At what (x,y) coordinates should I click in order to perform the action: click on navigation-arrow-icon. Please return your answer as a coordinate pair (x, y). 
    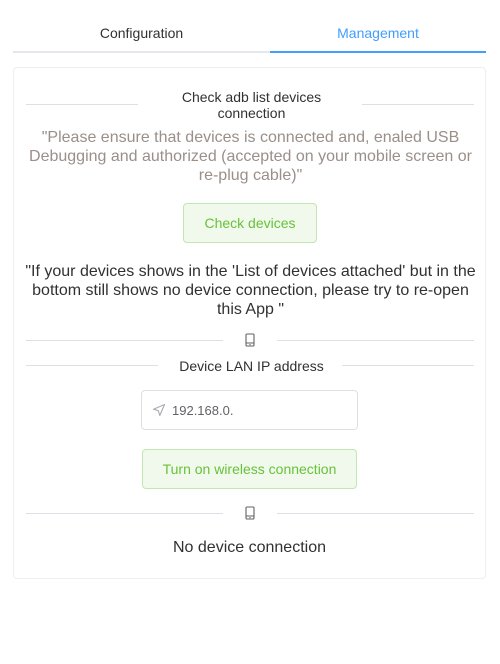
    Looking at the image, I should click on (159, 410).